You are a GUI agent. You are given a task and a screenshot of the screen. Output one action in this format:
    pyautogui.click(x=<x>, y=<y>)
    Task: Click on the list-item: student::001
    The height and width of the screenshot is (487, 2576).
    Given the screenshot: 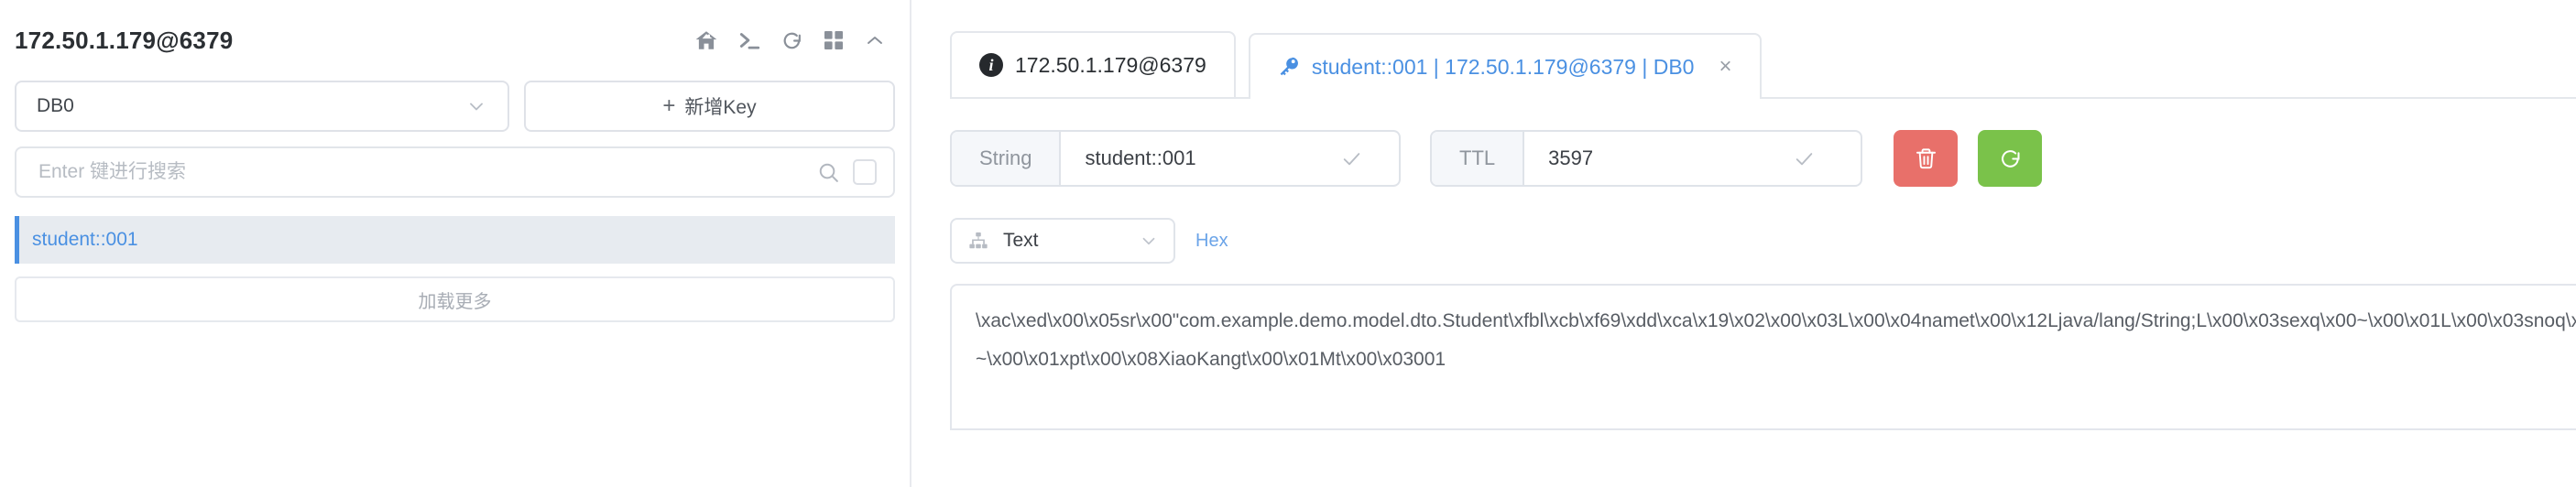 What is the action you would take?
    pyautogui.click(x=455, y=240)
    